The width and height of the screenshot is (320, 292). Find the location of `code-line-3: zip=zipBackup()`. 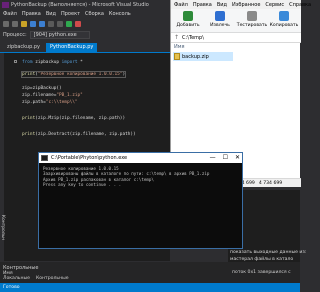

code-line-3: zip=zipBackup() is located at coordinates (42, 88).